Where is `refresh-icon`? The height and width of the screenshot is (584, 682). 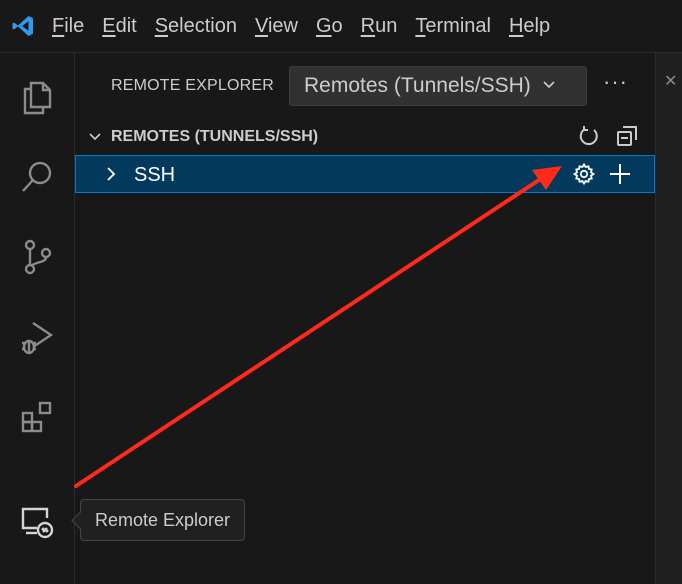 refresh-icon is located at coordinates (589, 138).